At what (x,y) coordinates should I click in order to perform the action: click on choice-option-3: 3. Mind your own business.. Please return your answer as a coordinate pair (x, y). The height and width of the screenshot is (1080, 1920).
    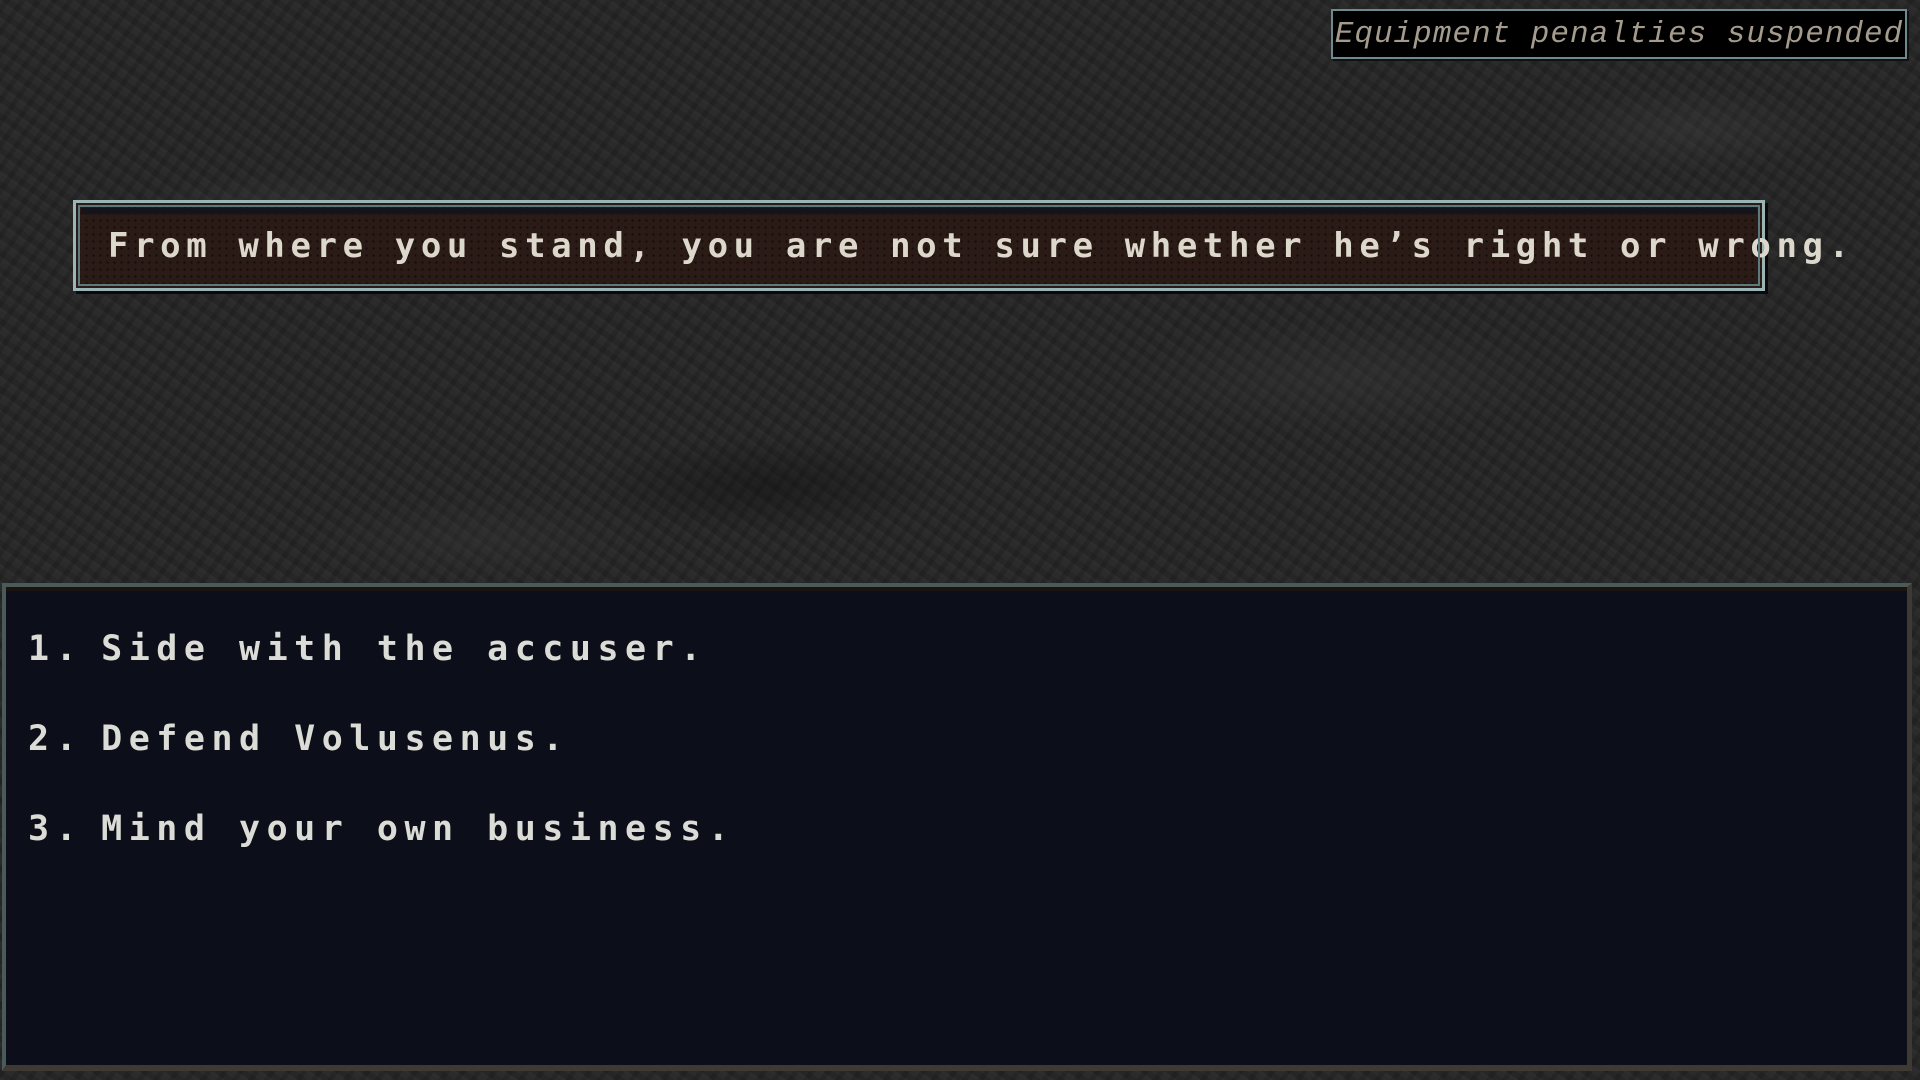
    Looking at the image, I should click on (381, 829).